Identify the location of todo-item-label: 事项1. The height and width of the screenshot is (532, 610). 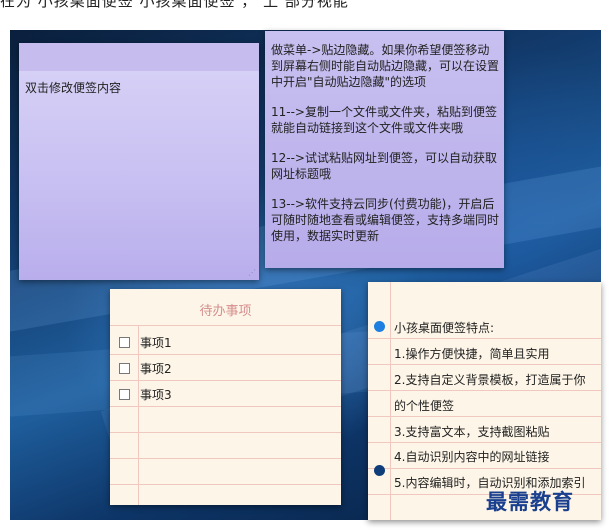
(156, 342).